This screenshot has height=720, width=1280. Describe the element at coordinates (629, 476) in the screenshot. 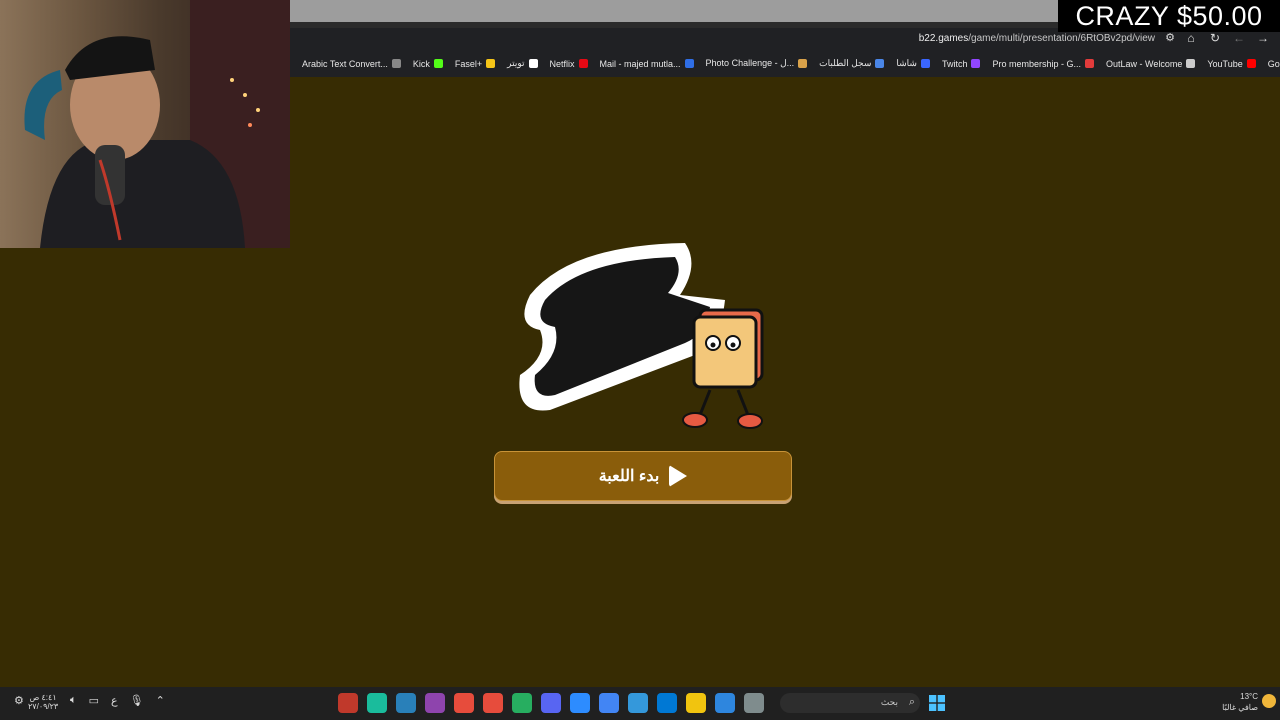

I see `start-game-label: بدء اللعبة` at that location.